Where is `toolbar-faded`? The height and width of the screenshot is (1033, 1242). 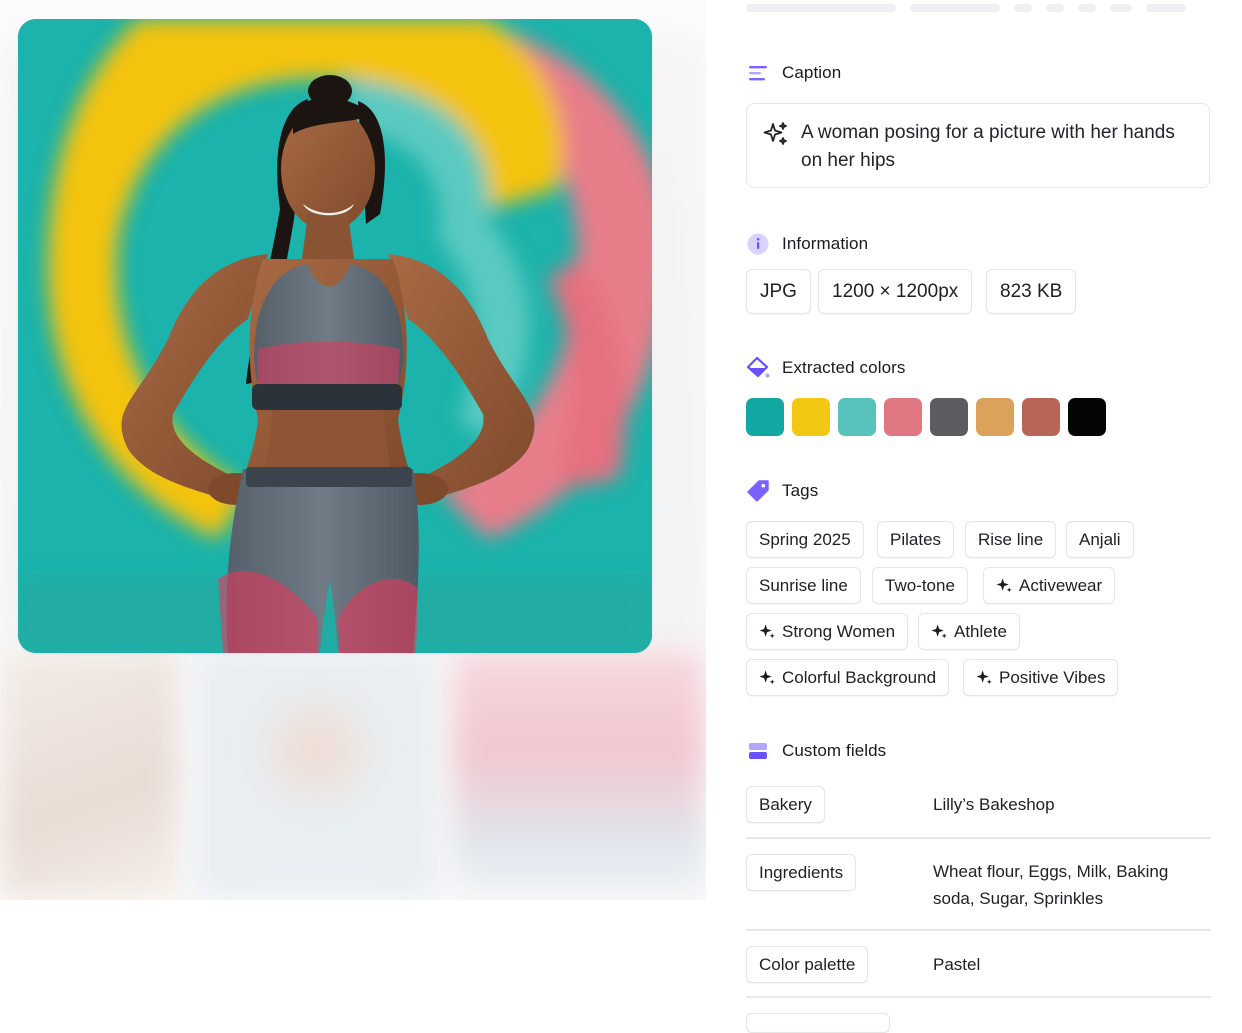
toolbar-faded is located at coordinates (991, 9).